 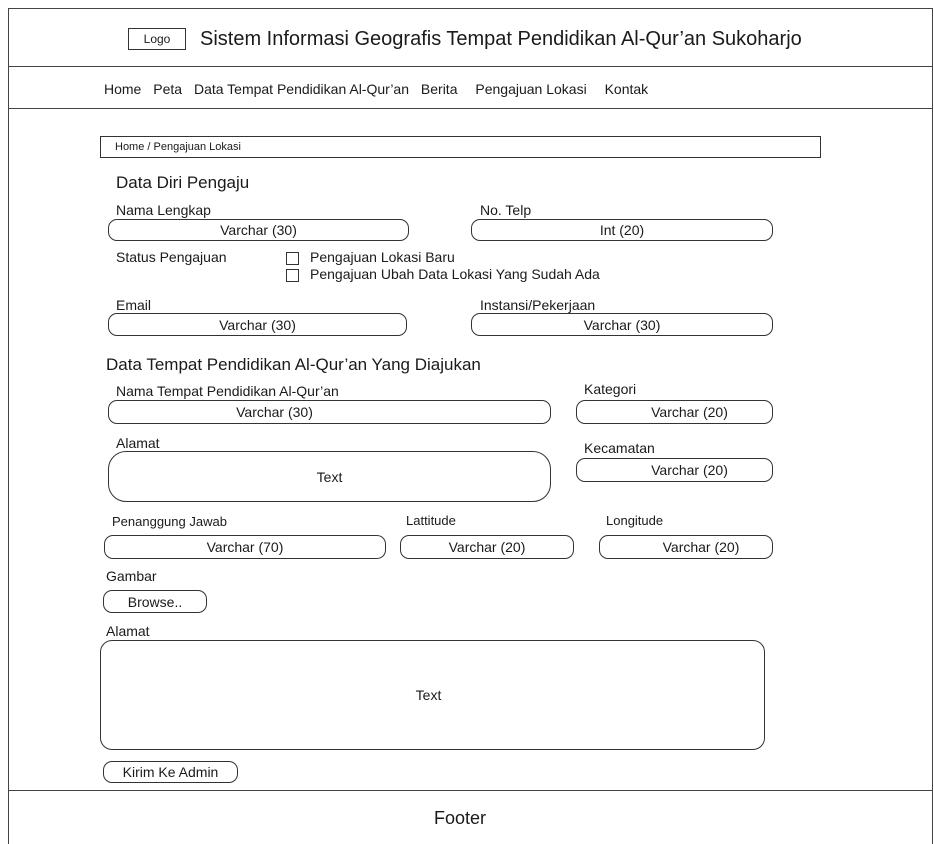 I want to click on browse-button: Browse.., so click(x=155, y=601).